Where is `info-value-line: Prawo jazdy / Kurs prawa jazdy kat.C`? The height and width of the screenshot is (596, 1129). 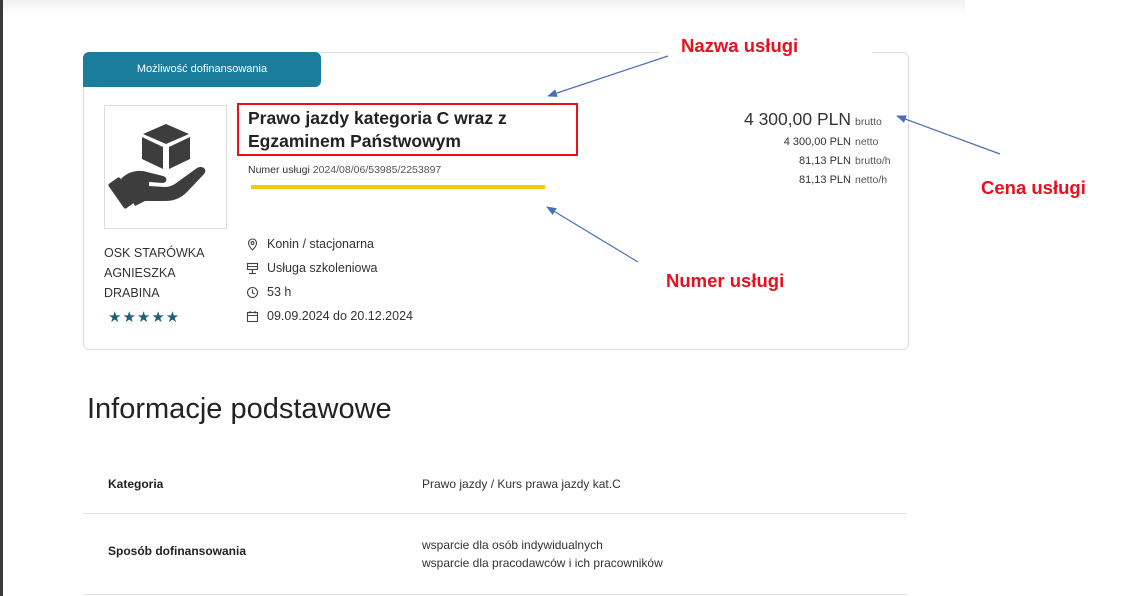 info-value-line: Prawo jazdy / Kurs prawa jazdy kat.C is located at coordinates (521, 484).